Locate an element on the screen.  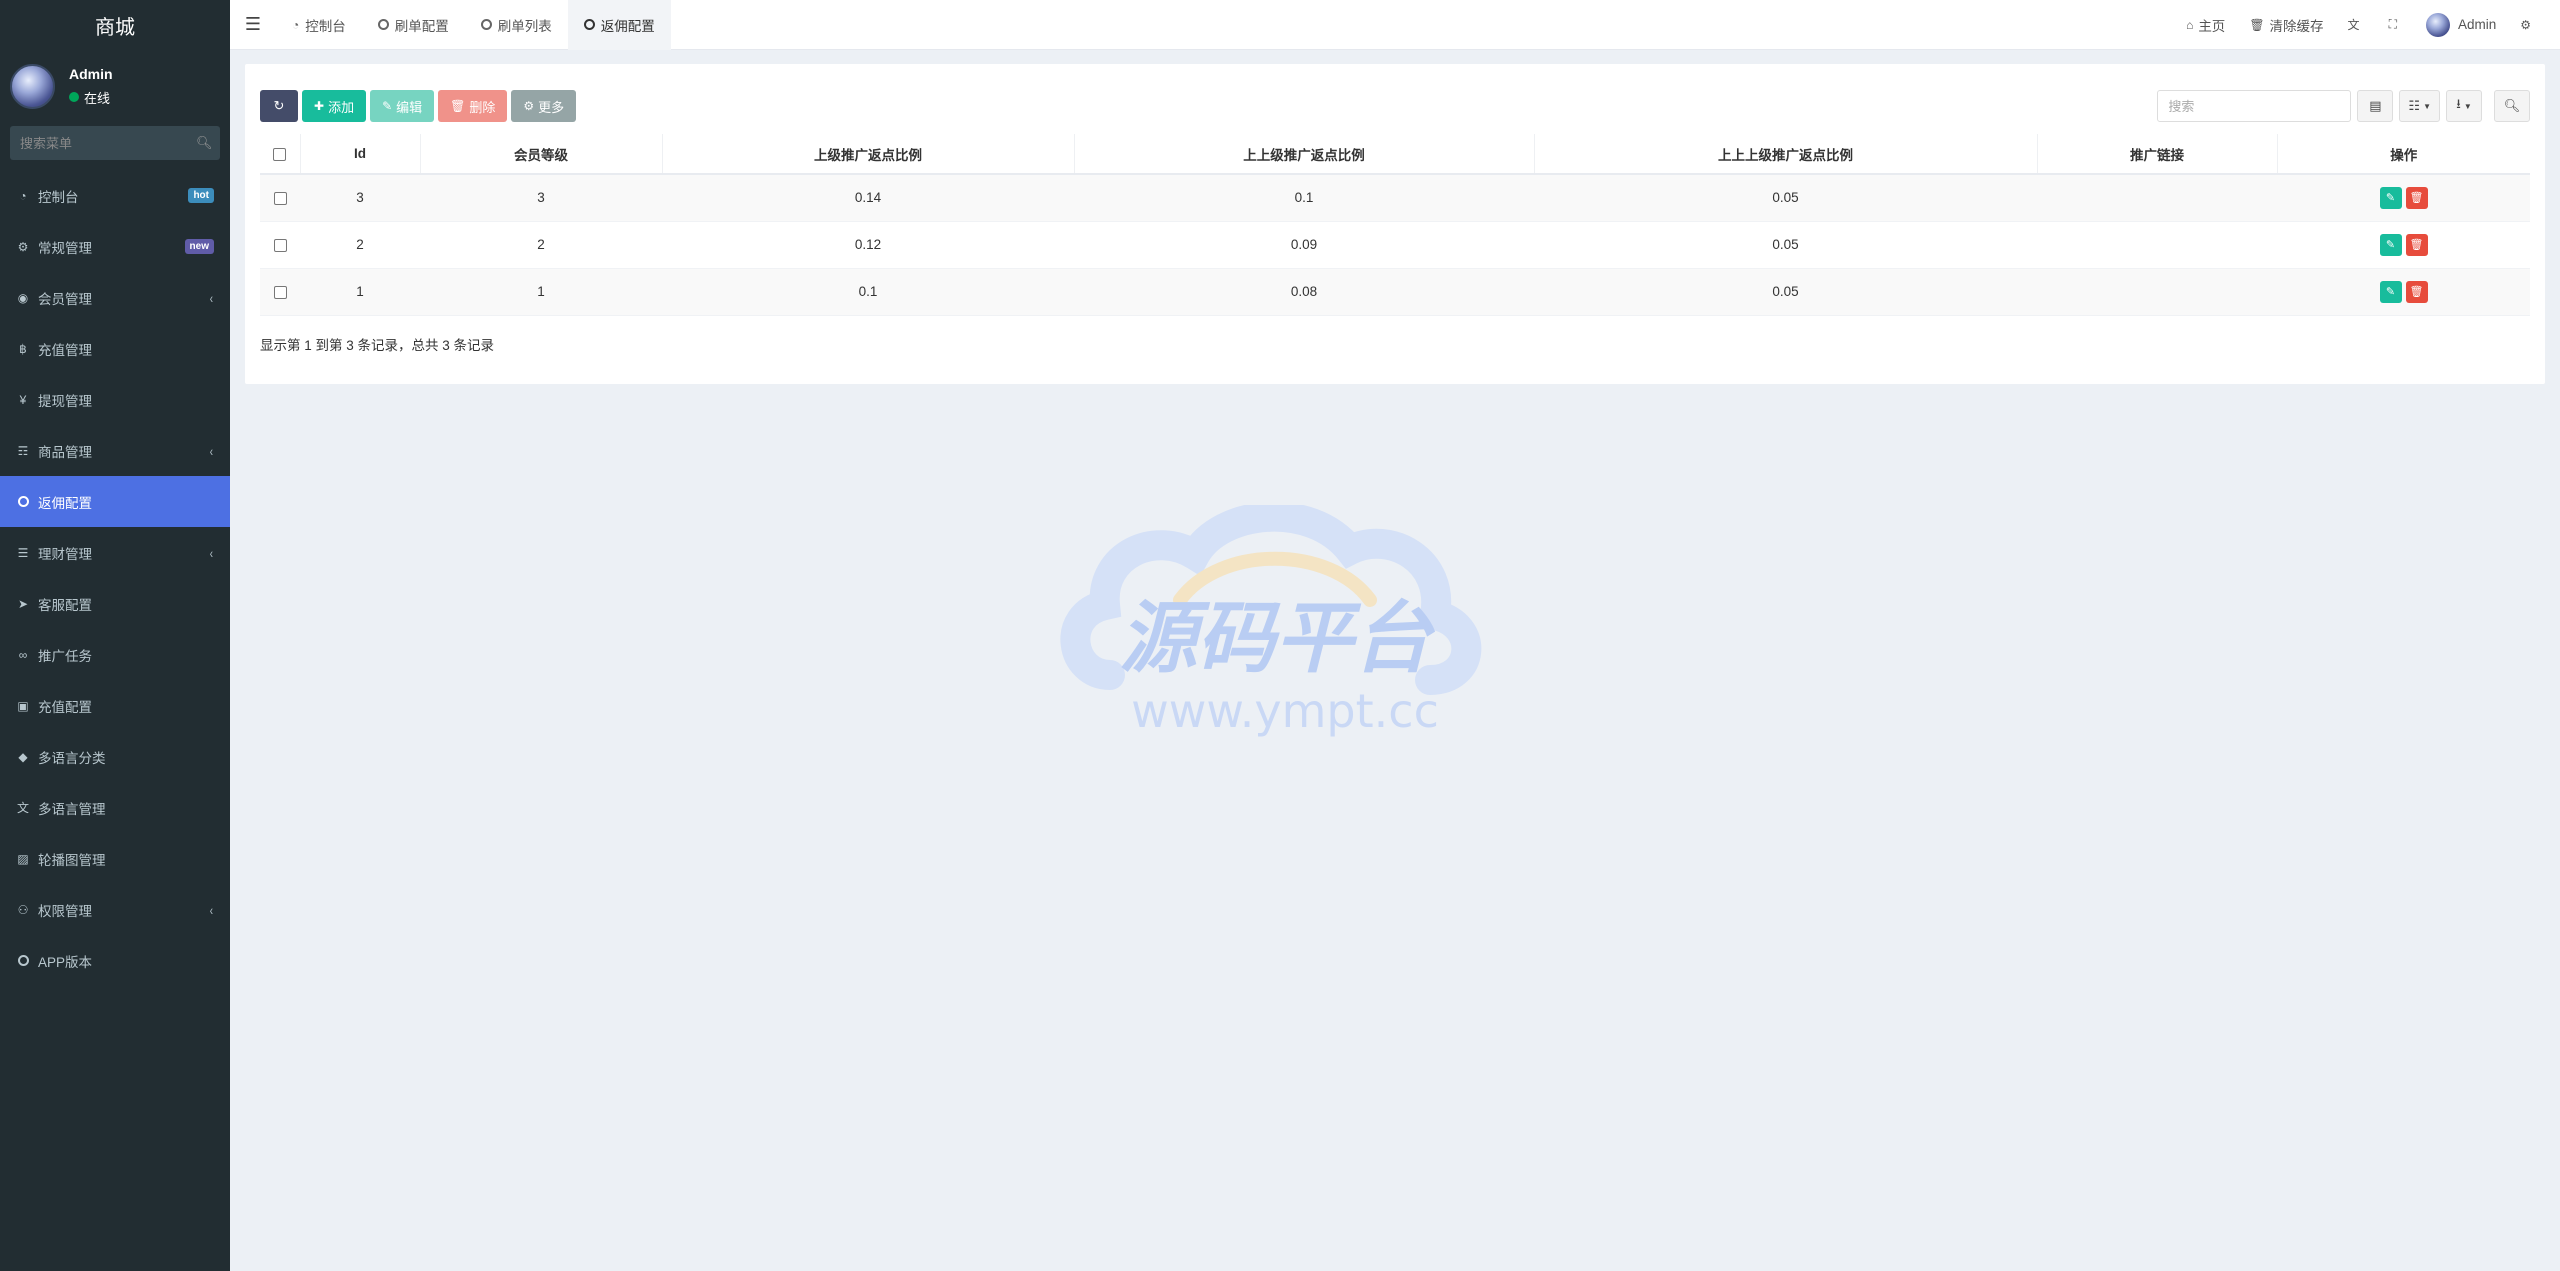
columns-dropdown: ☷ ▼ is located at coordinates (2419, 106).